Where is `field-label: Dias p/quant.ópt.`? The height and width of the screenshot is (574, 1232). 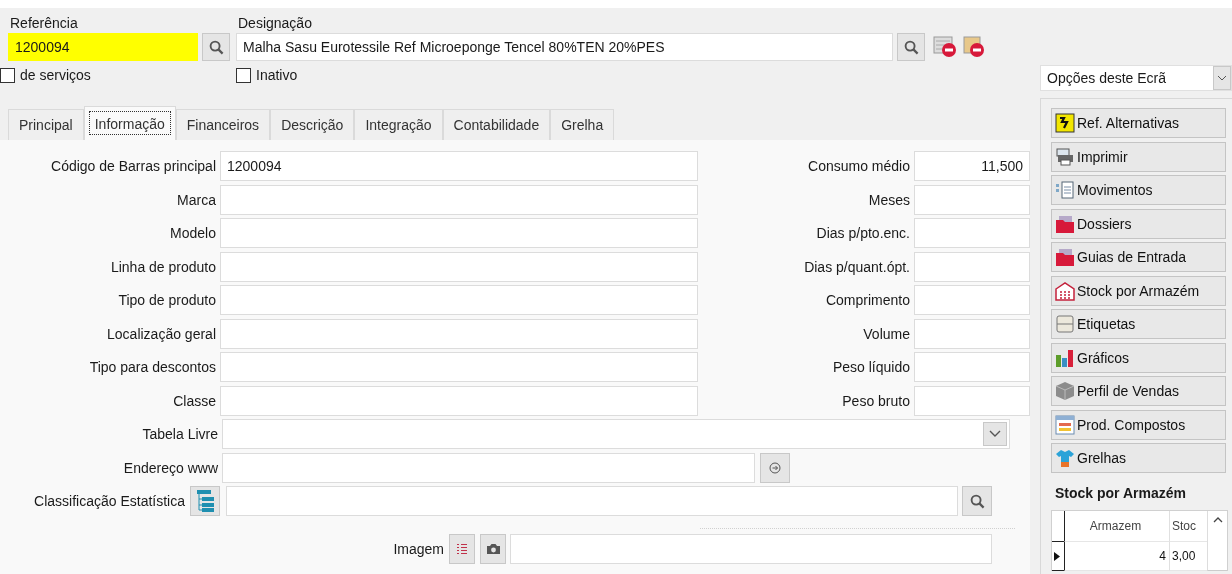 field-label: Dias p/quant.ópt. is located at coordinates (857, 266).